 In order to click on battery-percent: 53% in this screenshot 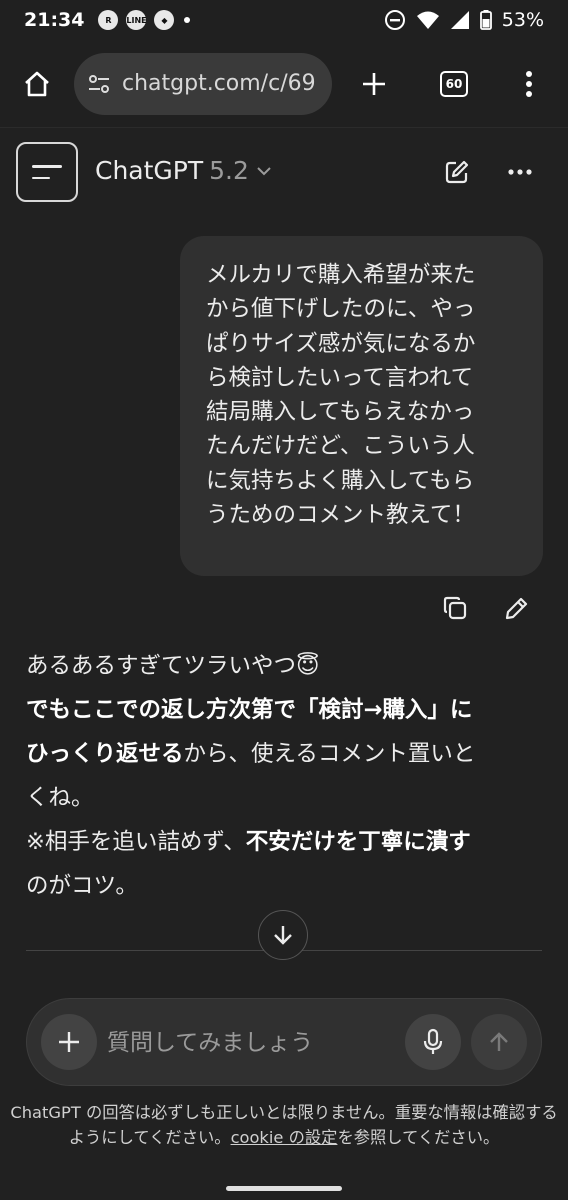, I will do `click(522, 20)`.